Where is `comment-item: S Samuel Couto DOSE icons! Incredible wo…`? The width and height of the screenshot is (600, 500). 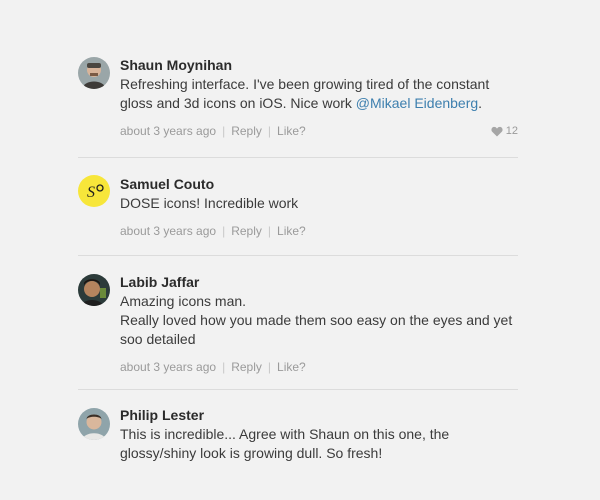 comment-item: S Samuel Couto DOSE icons! Incredible wo… is located at coordinates (298, 206).